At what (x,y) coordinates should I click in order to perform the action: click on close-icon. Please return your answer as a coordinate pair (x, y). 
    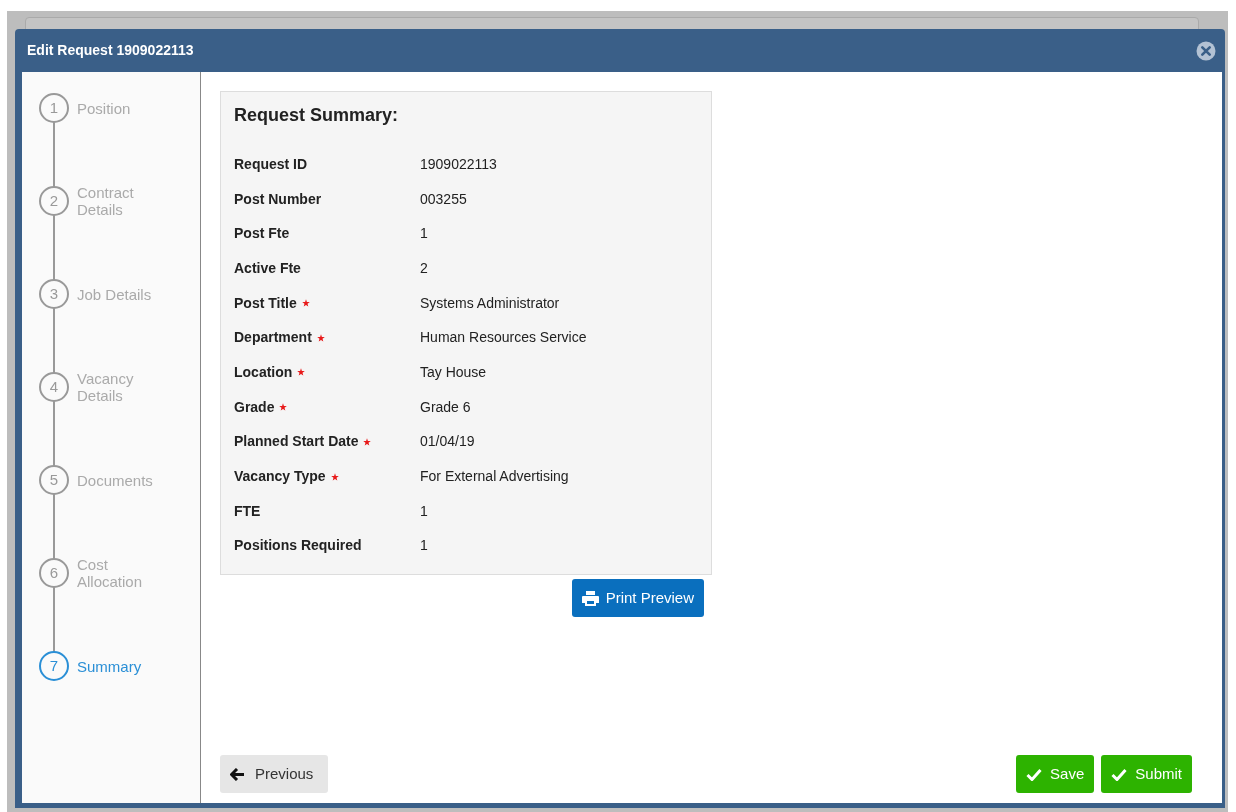
    Looking at the image, I should click on (1206, 50).